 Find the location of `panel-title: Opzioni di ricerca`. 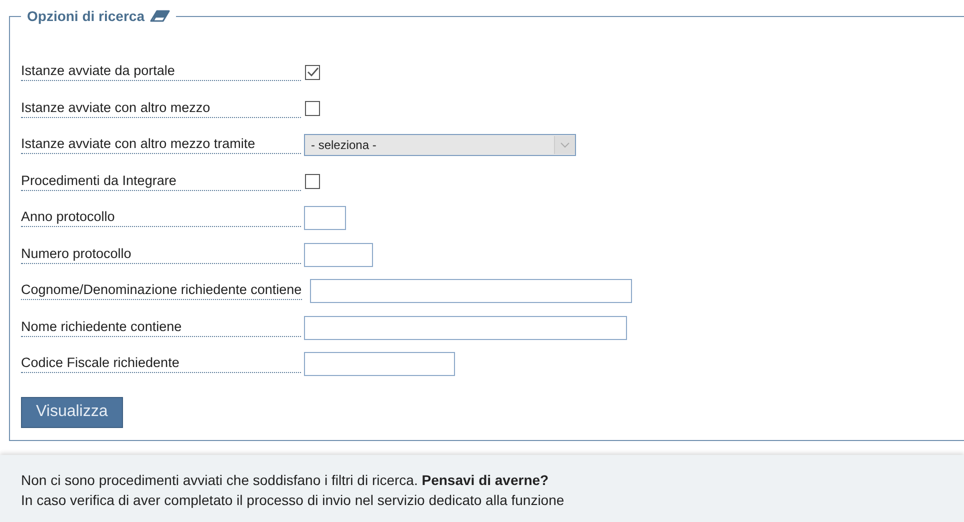

panel-title: Opzioni di ricerca is located at coordinates (85, 16).